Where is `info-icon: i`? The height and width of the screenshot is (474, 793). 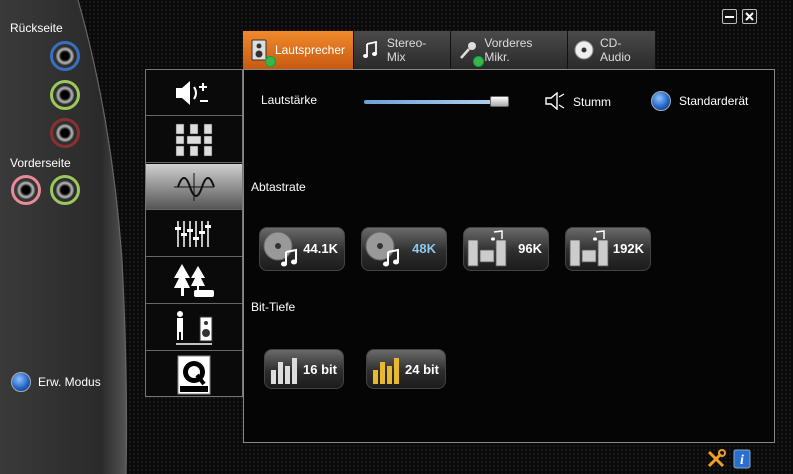 info-icon: i is located at coordinates (742, 460).